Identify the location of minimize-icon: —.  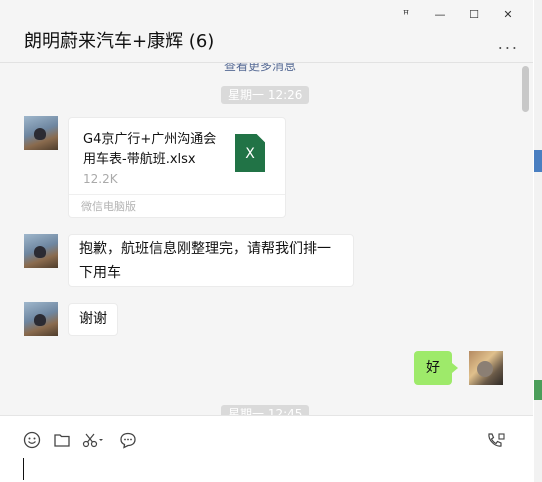
(440, 14).